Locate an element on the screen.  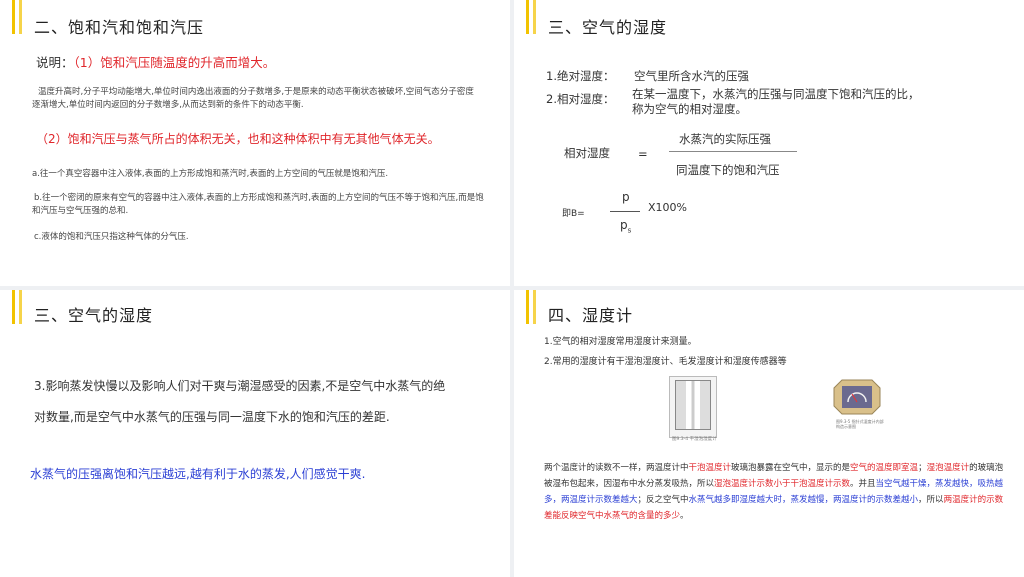
description-segment: 湿泡温度计 is located at coordinates (948, 468).